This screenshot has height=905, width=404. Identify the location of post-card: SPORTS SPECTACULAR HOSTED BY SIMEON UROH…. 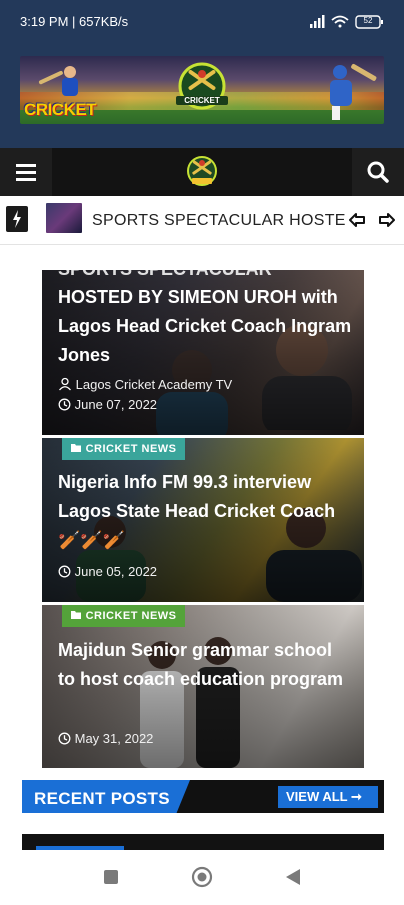
(203, 352).